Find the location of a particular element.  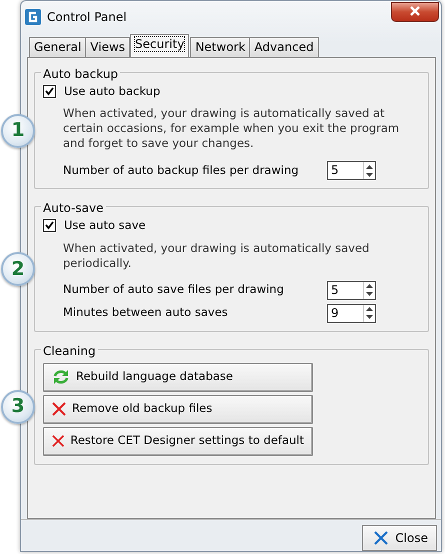

window-title: Control Panel is located at coordinates (87, 17).